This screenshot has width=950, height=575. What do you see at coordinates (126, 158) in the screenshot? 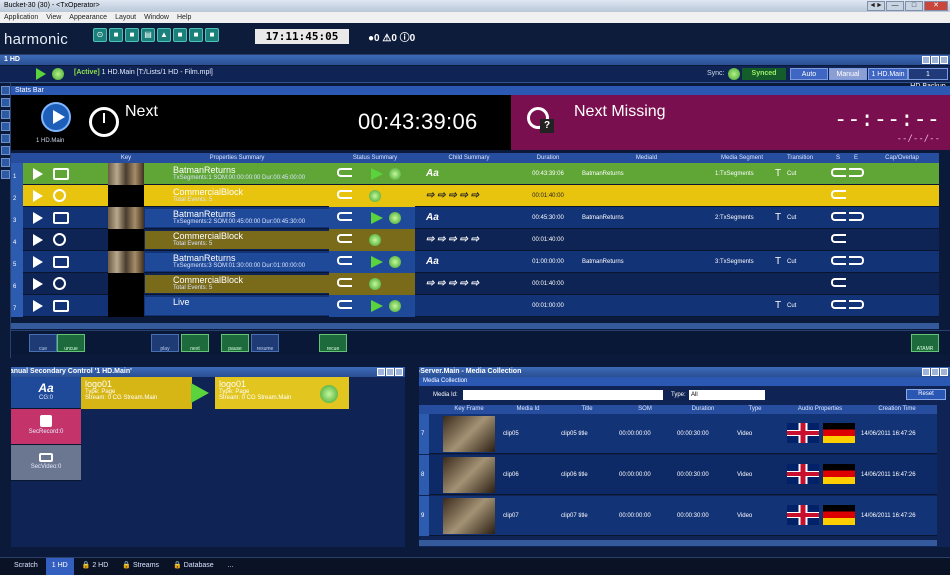
I see `col-key: Key` at bounding box center [126, 158].